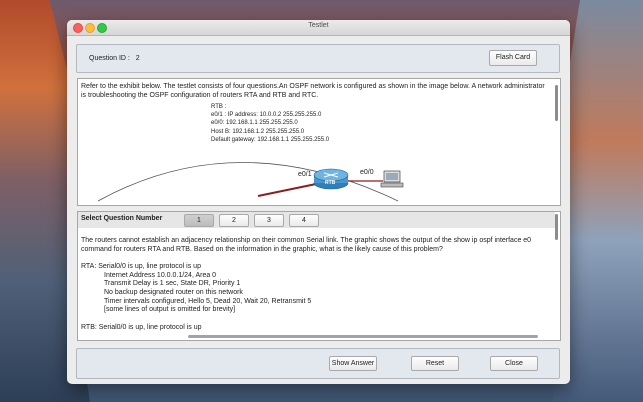  What do you see at coordinates (114, 58) in the screenshot?
I see `question-id-label: Question ID : 2` at bounding box center [114, 58].